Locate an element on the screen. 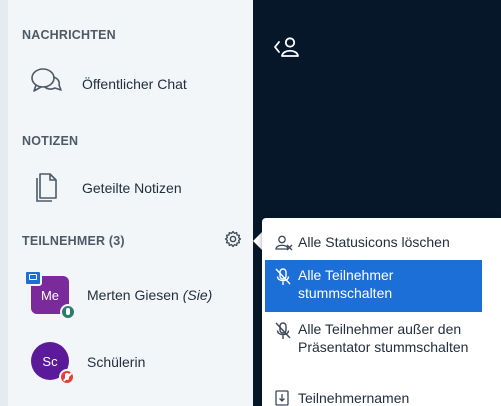 This screenshot has width=501, height=406. avatar-initials: Sc is located at coordinates (50, 361).